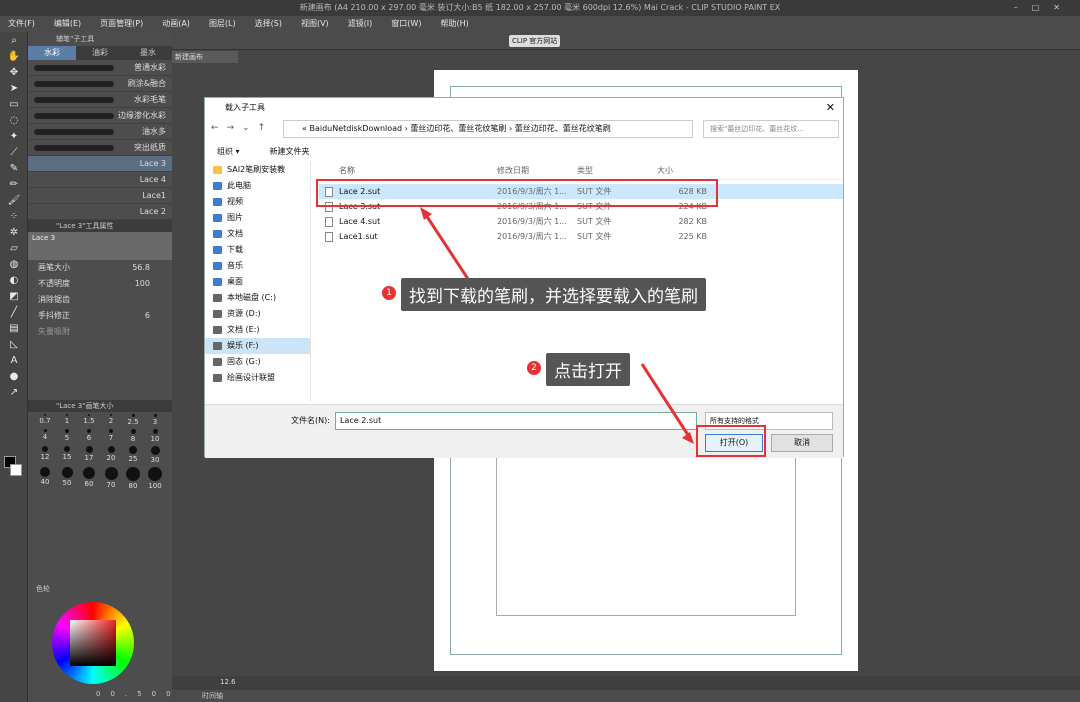  I want to click on annotation-callout-1: 找到下载的笔刷，并选择要载入的笔刷, so click(553, 294).